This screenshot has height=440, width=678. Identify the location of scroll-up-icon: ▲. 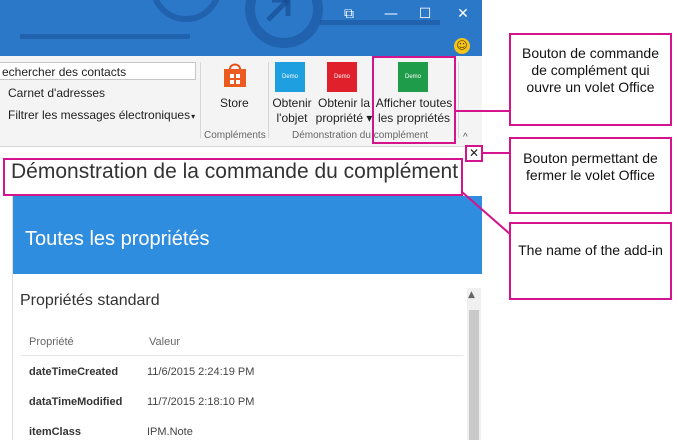
(471, 295).